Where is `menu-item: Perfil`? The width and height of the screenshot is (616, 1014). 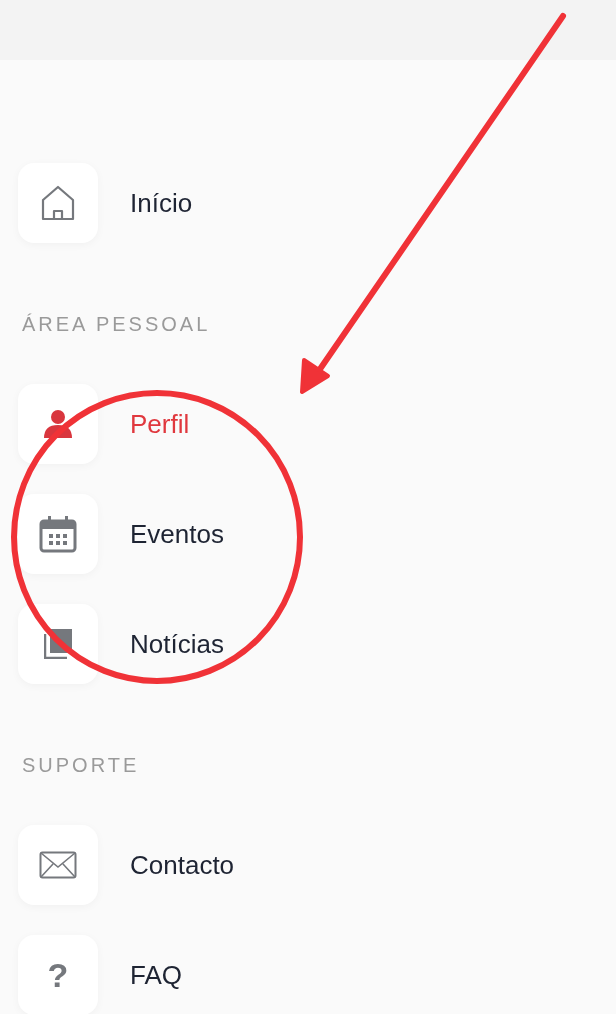
menu-item: Perfil is located at coordinates (160, 424).